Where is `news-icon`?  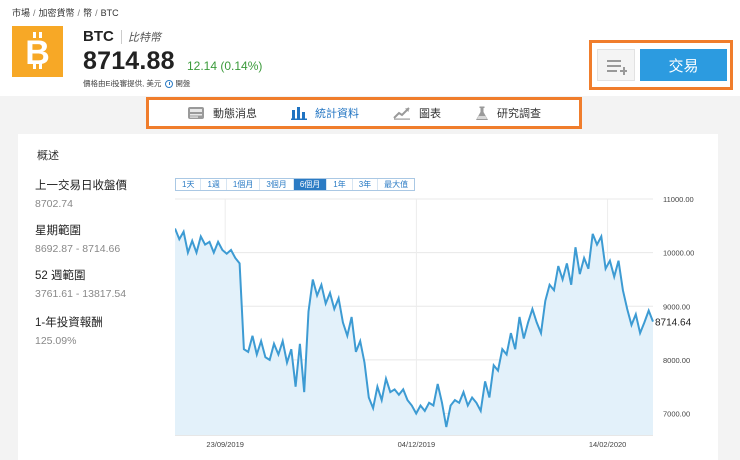 news-icon is located at coordinates (196, 113).